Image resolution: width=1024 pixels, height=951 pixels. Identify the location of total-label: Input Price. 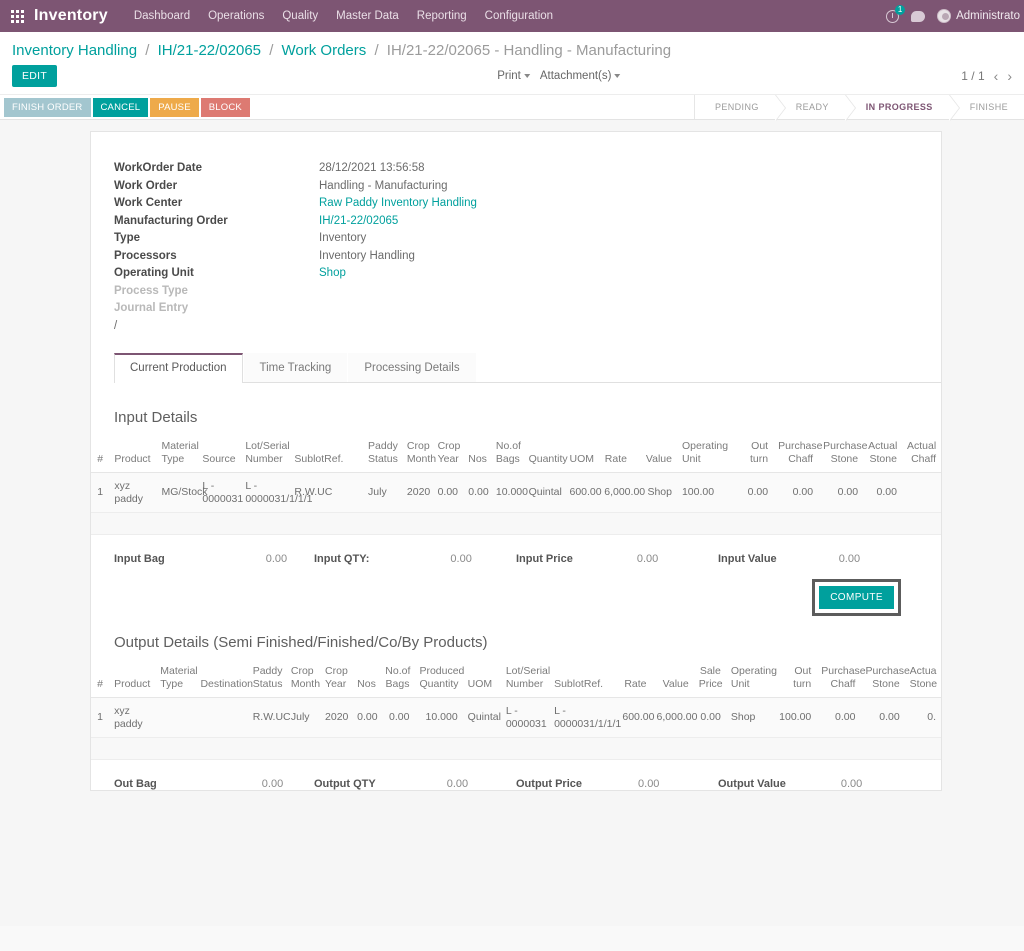
(544, 559).